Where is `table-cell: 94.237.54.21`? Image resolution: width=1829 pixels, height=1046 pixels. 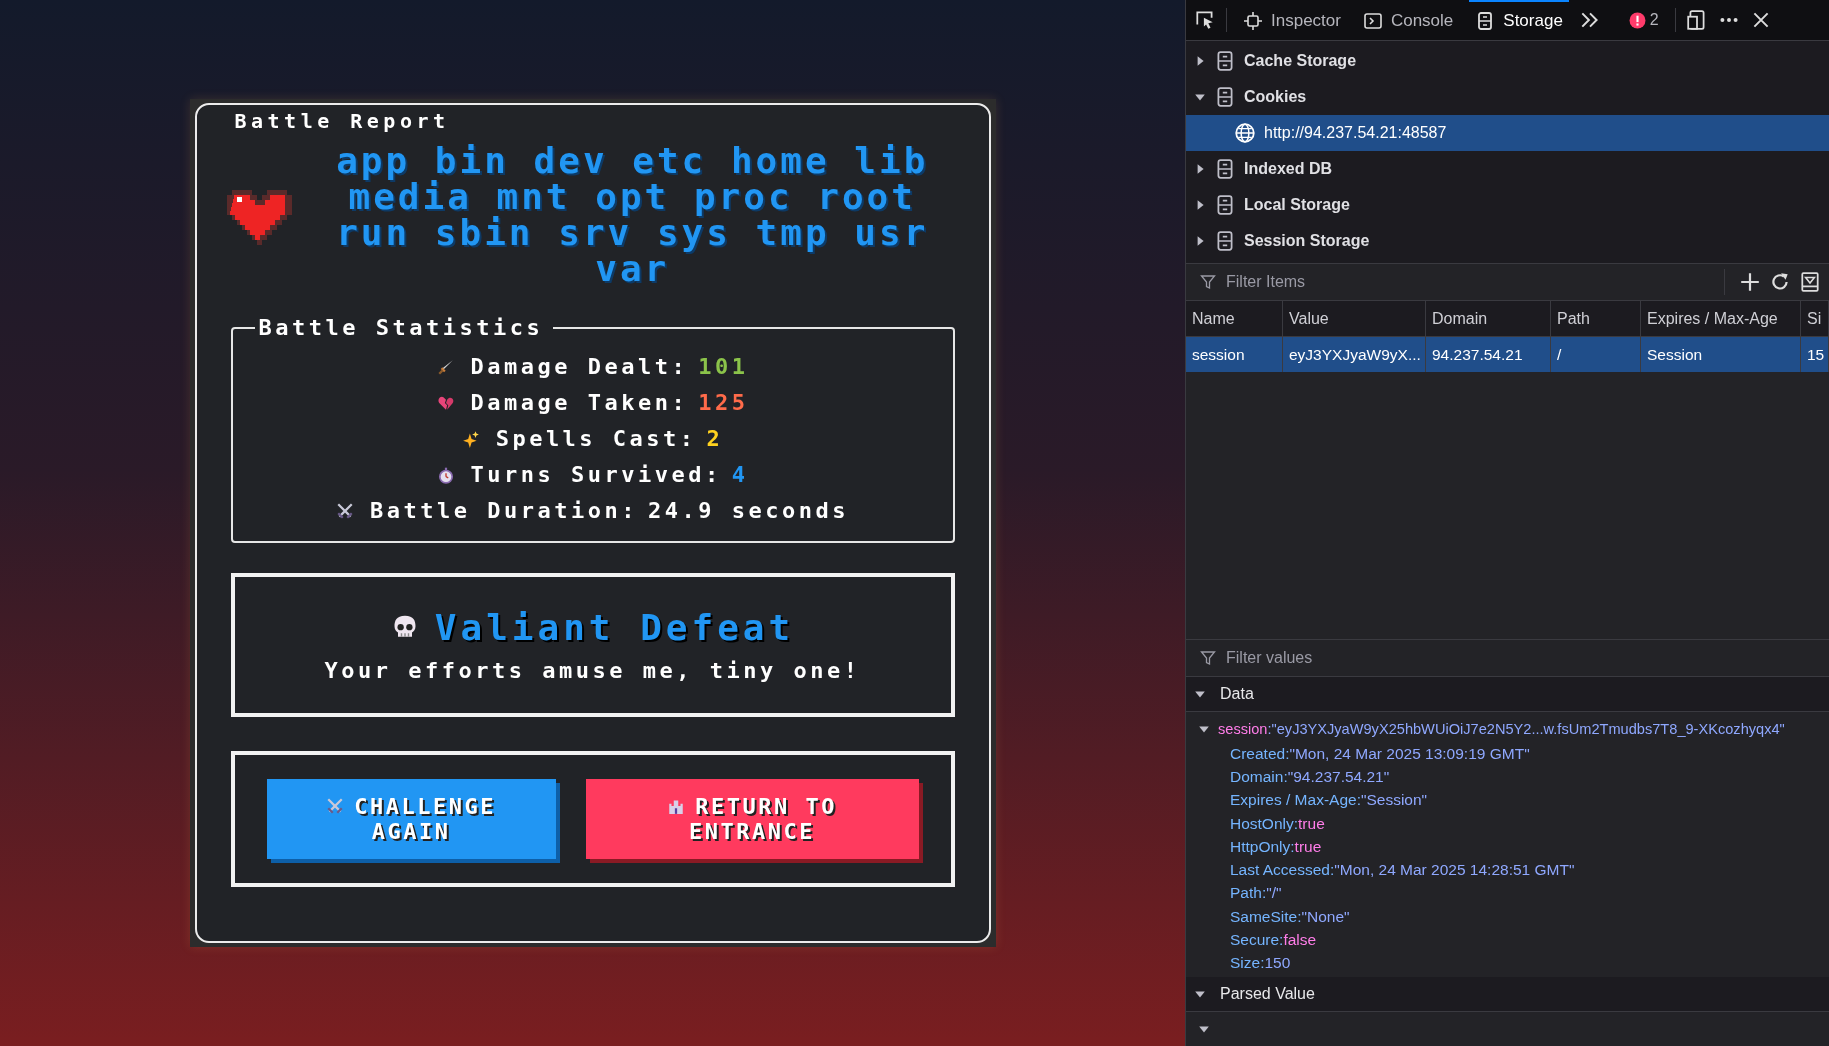 table-cell: 94.237.54.21 is located at coordinates (1488, 354).